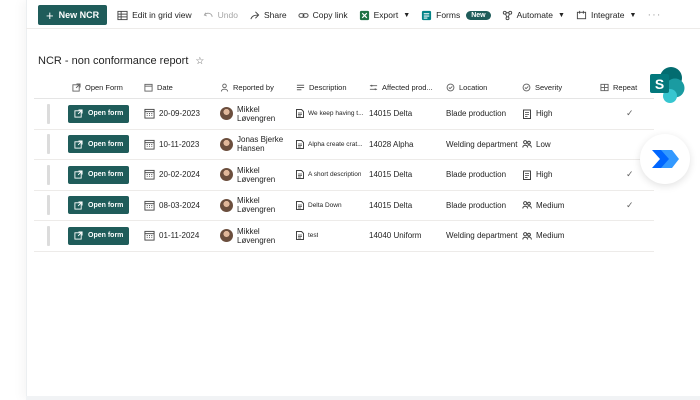 Image resolution: width=700 pixels, height=400 pixels. I want to click on reported-by-cell: Mikkel Løvengren, so click(258, 236).